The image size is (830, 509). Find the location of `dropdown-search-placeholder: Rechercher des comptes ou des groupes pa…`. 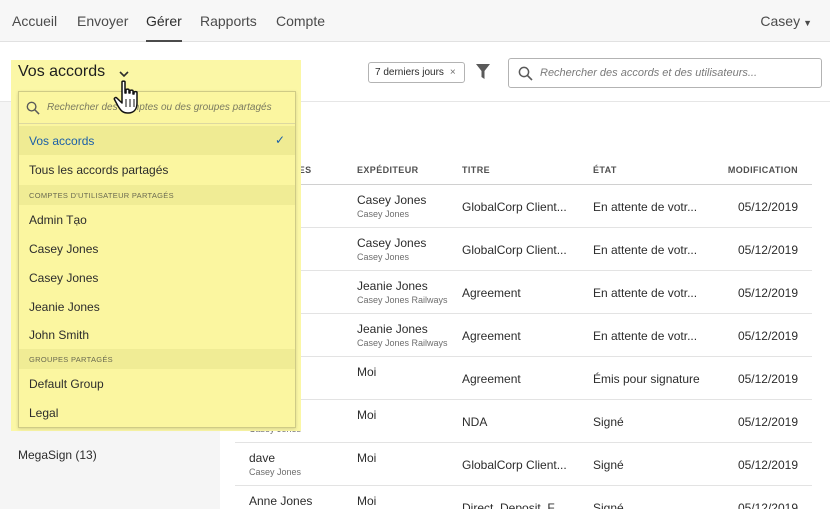

dropdown-search-placeholder: Rechercher des comptes ou des groupes pa… is located at coordinates (159, 107).